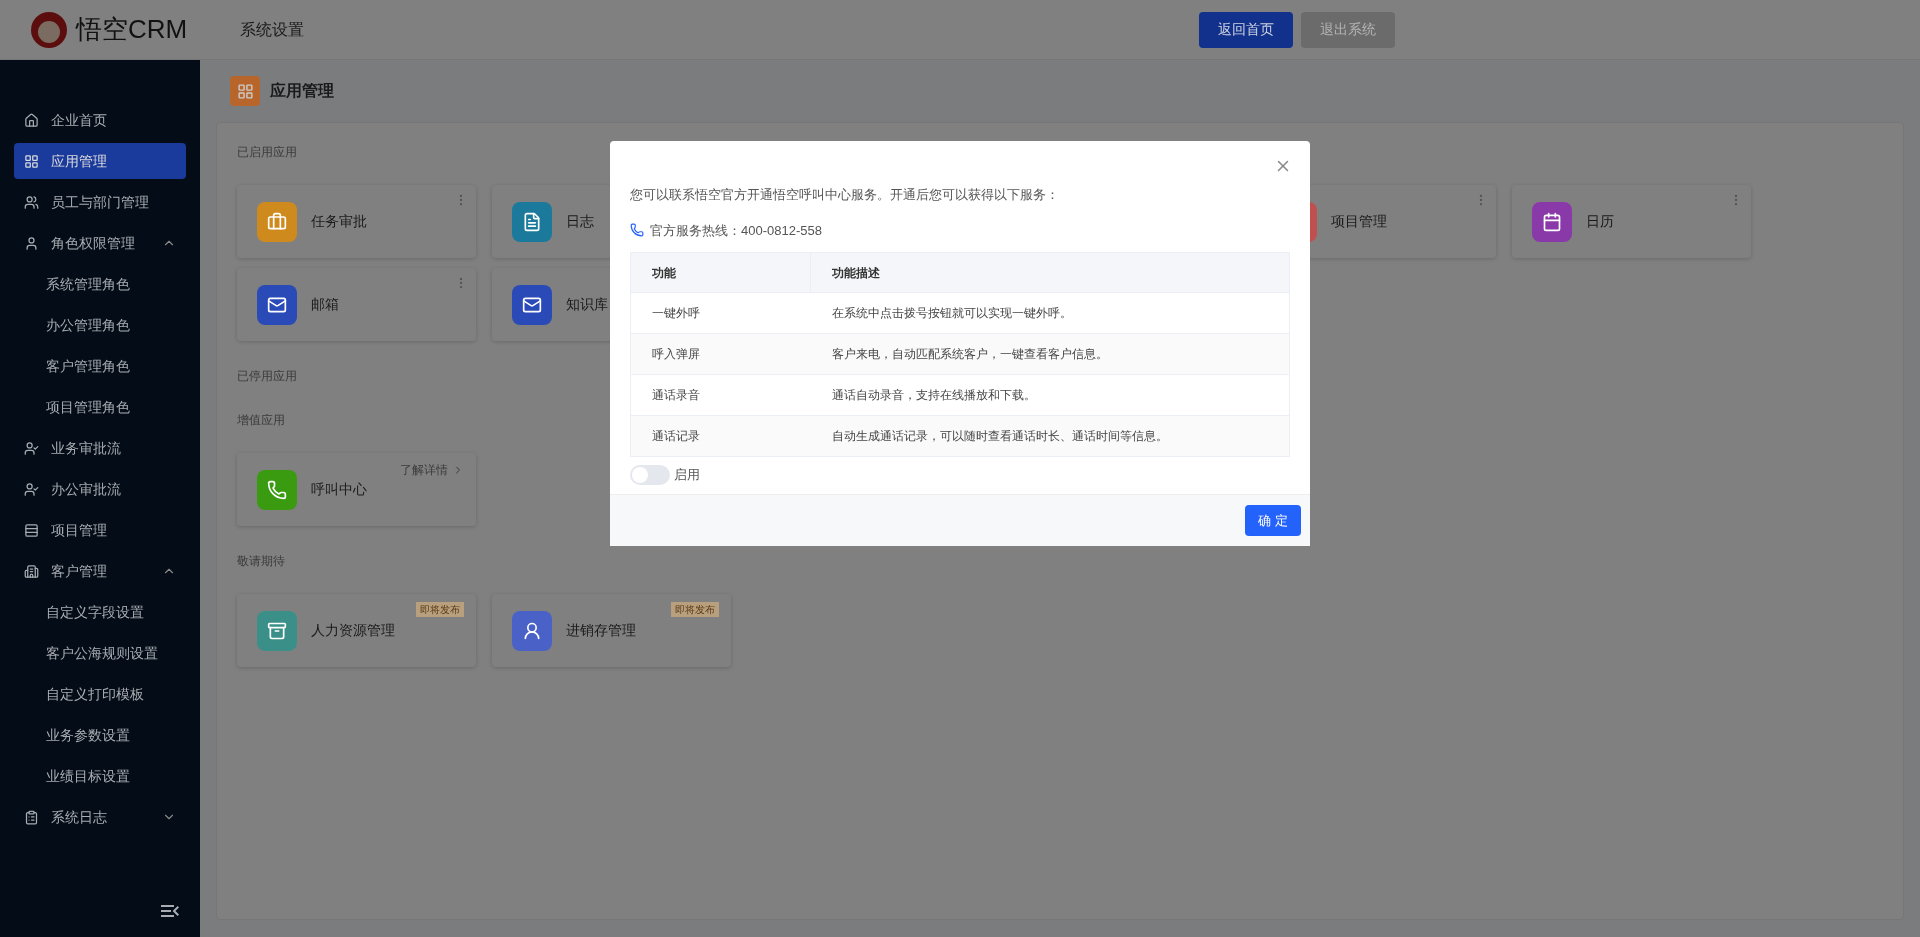  What do you see at coordinates (845, 195) in the screenshot?
I see `intro-text: 您可以联系悟空官方开通悟空呼叫中心服务。开通后您可以获得以下服务：` at bounding box center [845, 195].